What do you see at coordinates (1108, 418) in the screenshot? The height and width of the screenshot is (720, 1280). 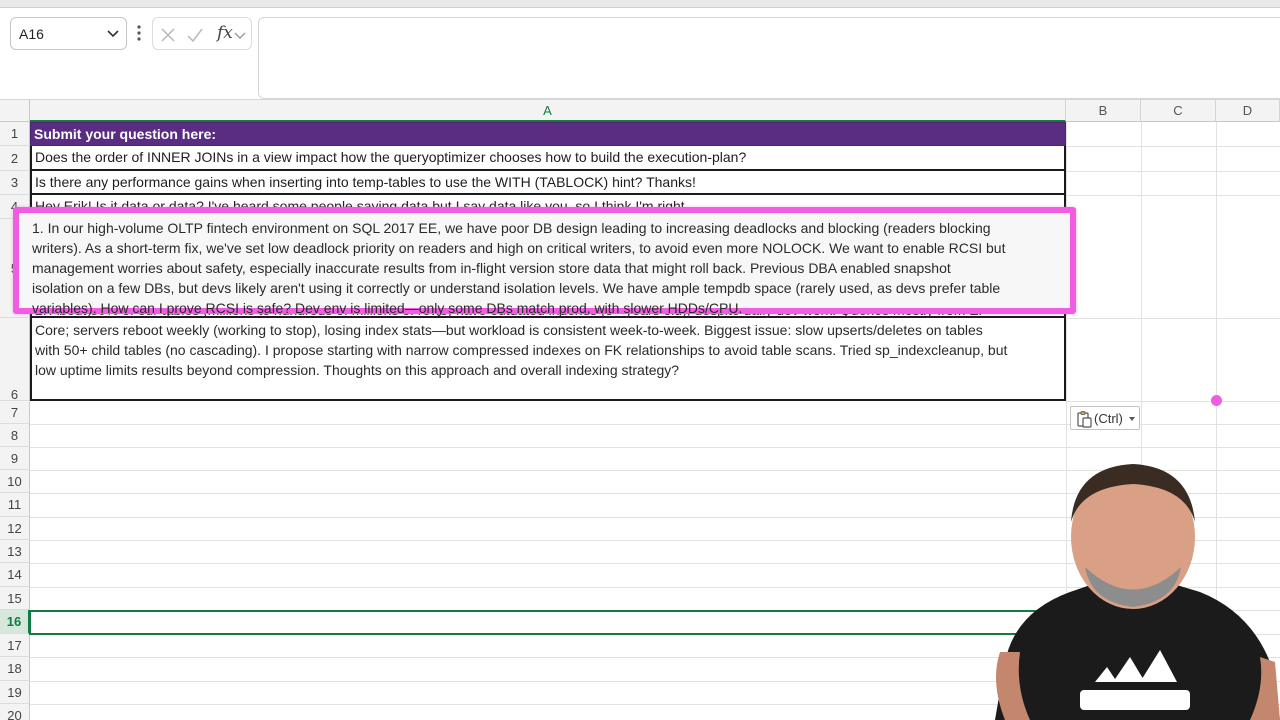 I see `paste-options-label: (Ctrl)` at bounding box center [1108, 418].